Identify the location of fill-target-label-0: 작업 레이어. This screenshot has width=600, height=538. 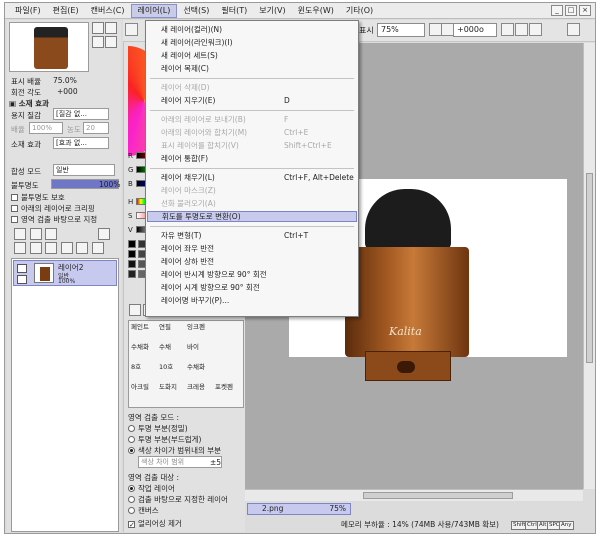
(156, 488).